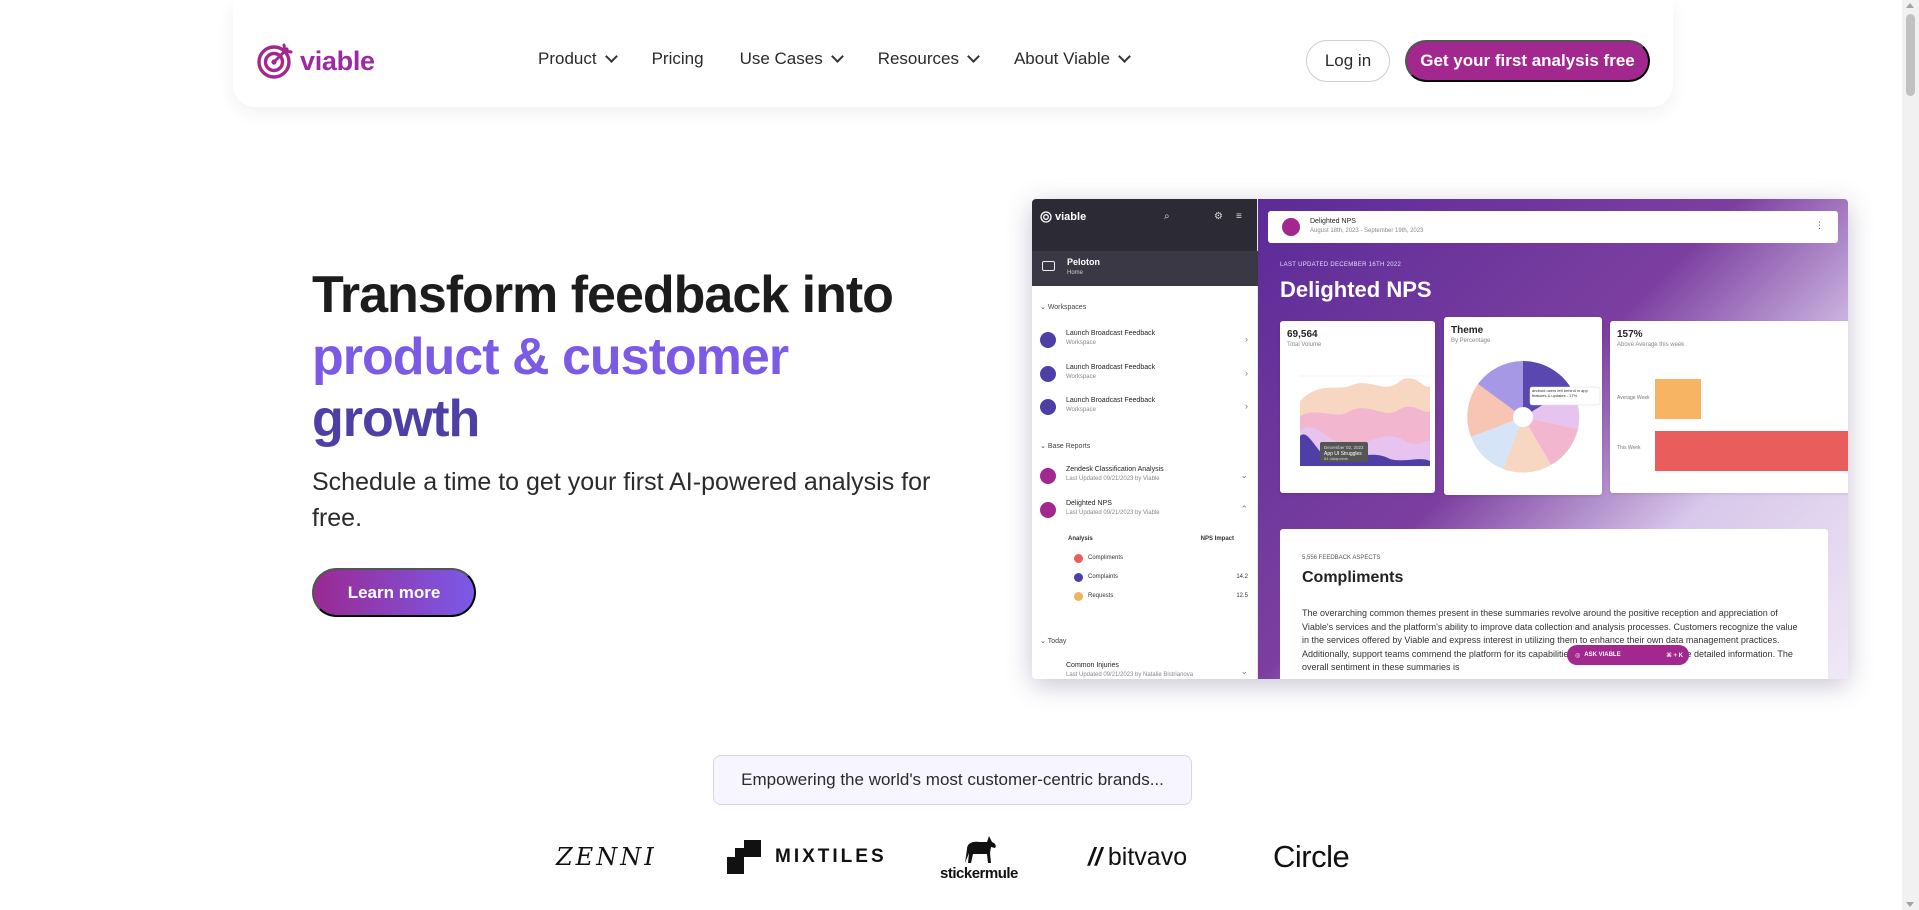  What do you see at coordinates (1630, 334) in the screenshot?
I see `above-average-value: 157%` at bounding box center [1630, 334].